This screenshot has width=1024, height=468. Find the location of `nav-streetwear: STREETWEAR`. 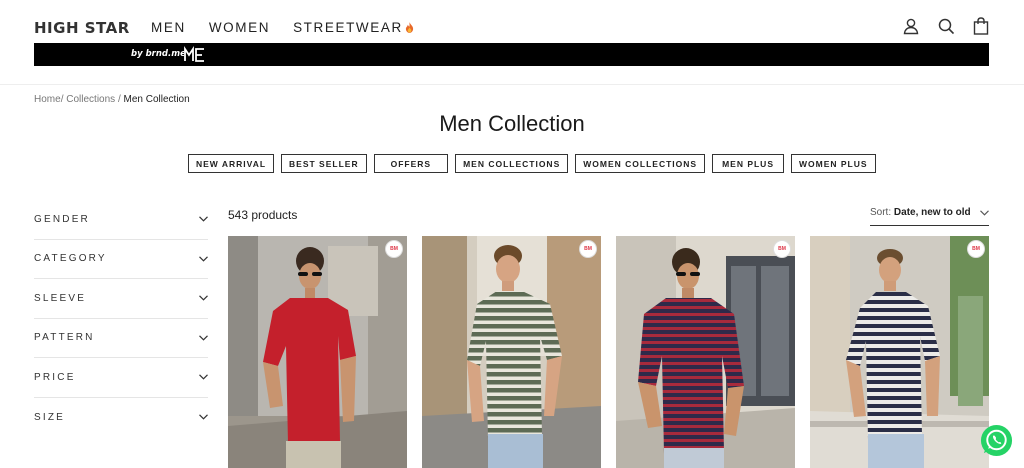

nav-streetwear: STREETWEAR is located at coordinates (353, 27).